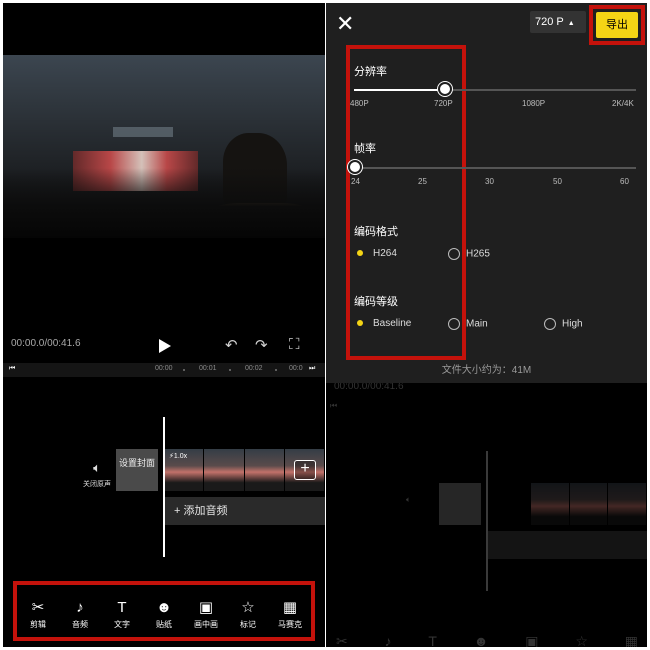  I want to click on resolution-tick: 1080P, so click(534, 103).